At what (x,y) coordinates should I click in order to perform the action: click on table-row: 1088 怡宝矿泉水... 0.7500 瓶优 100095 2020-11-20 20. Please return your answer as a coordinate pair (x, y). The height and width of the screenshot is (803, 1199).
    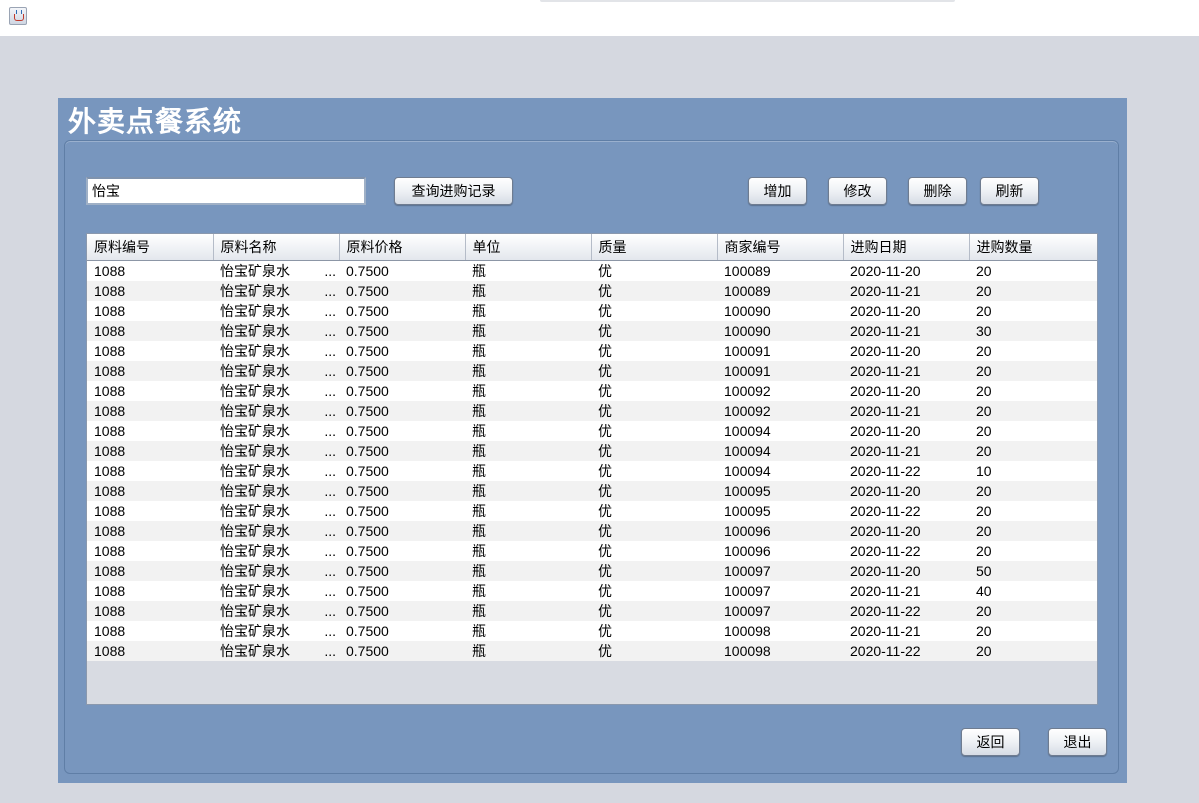
    Looking at the image, I should click on (592, 491).